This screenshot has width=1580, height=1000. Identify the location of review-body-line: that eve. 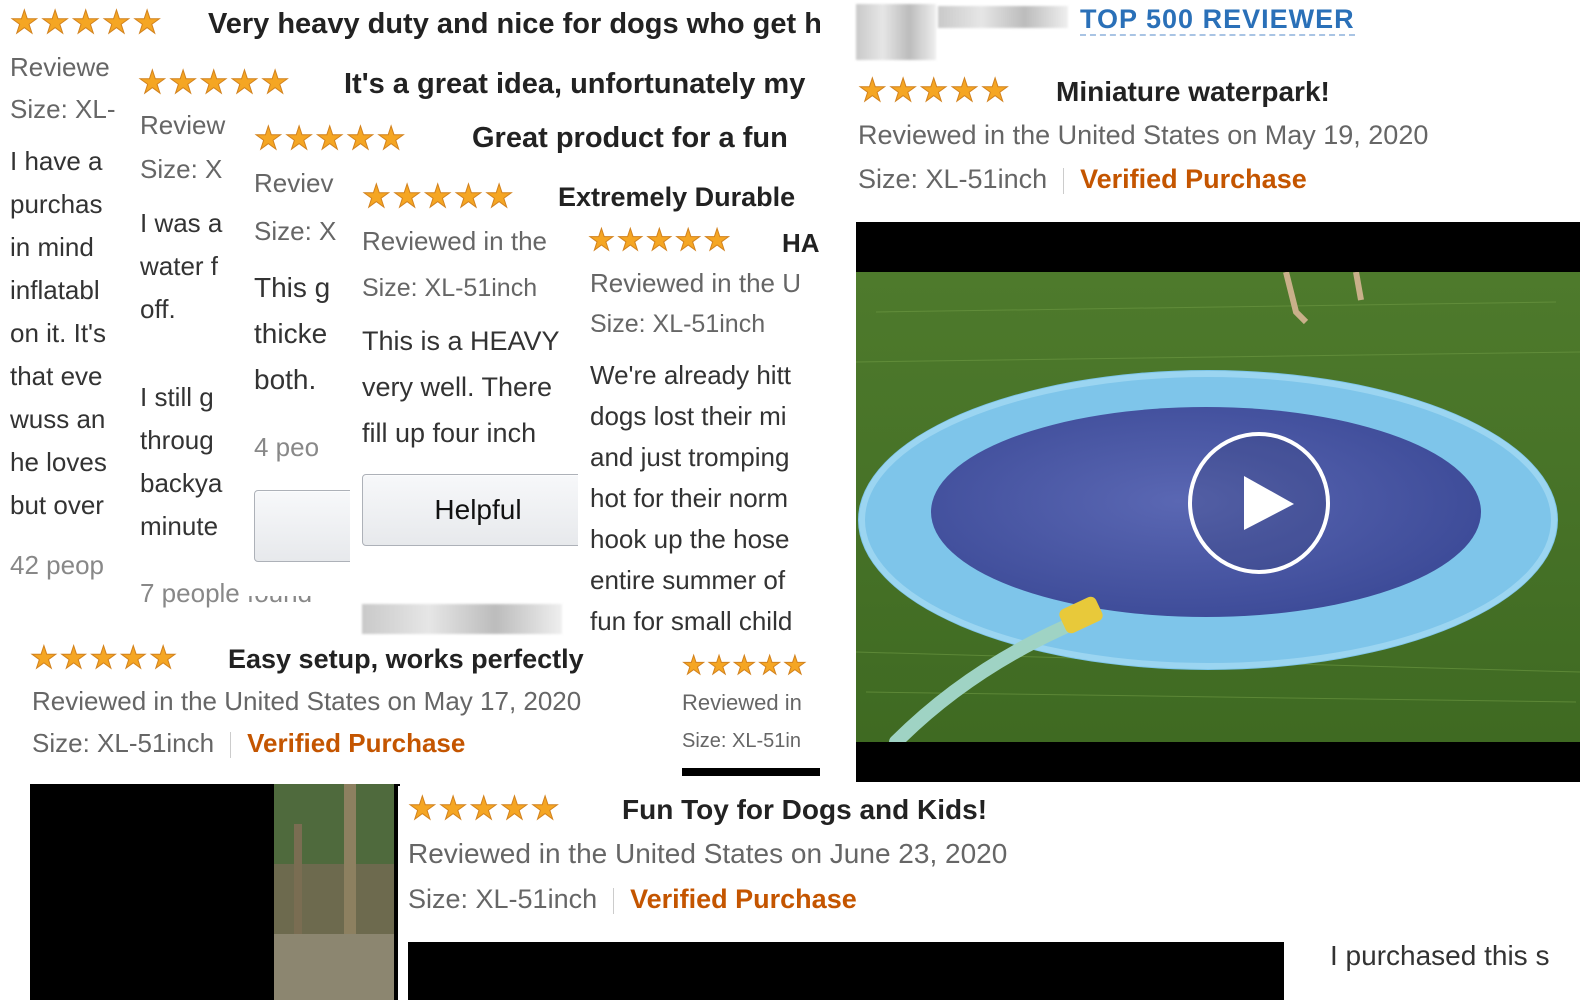
(56, 376).